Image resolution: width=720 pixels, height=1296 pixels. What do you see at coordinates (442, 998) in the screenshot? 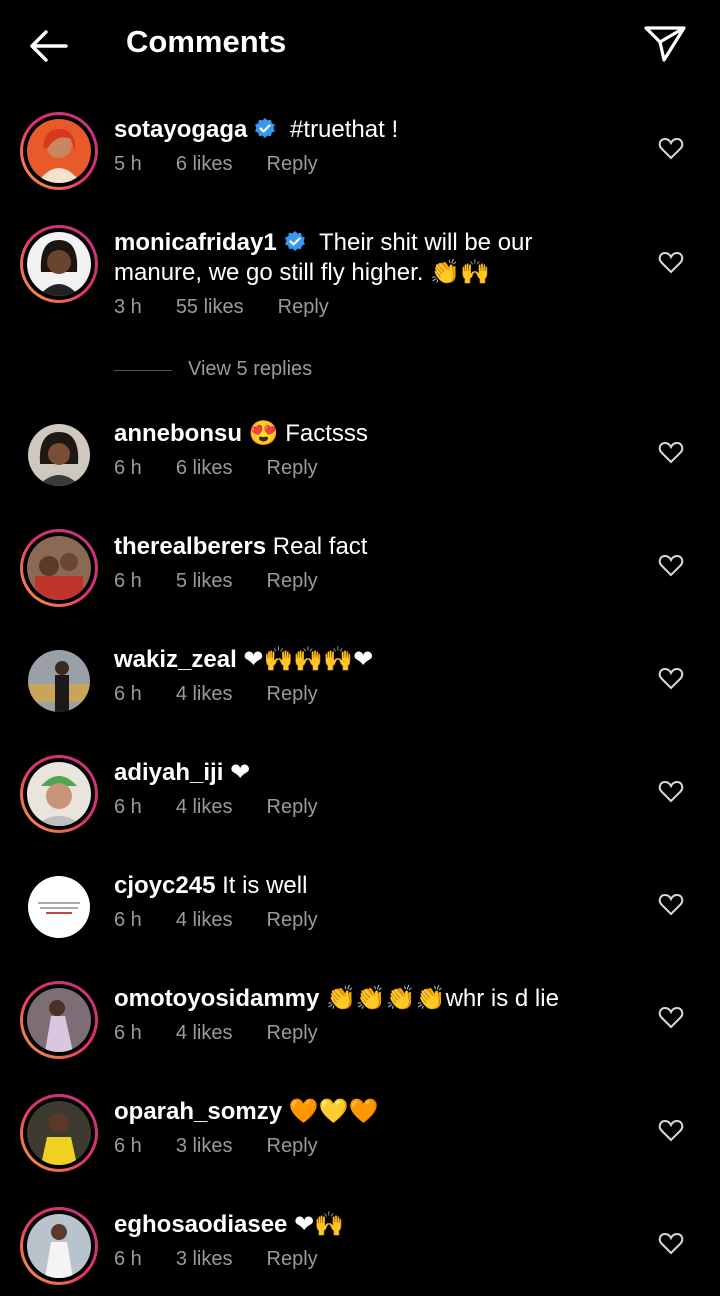
I see `comment-text: 👏👏👏👏whr is d lie` at bounding box center [442, 998].